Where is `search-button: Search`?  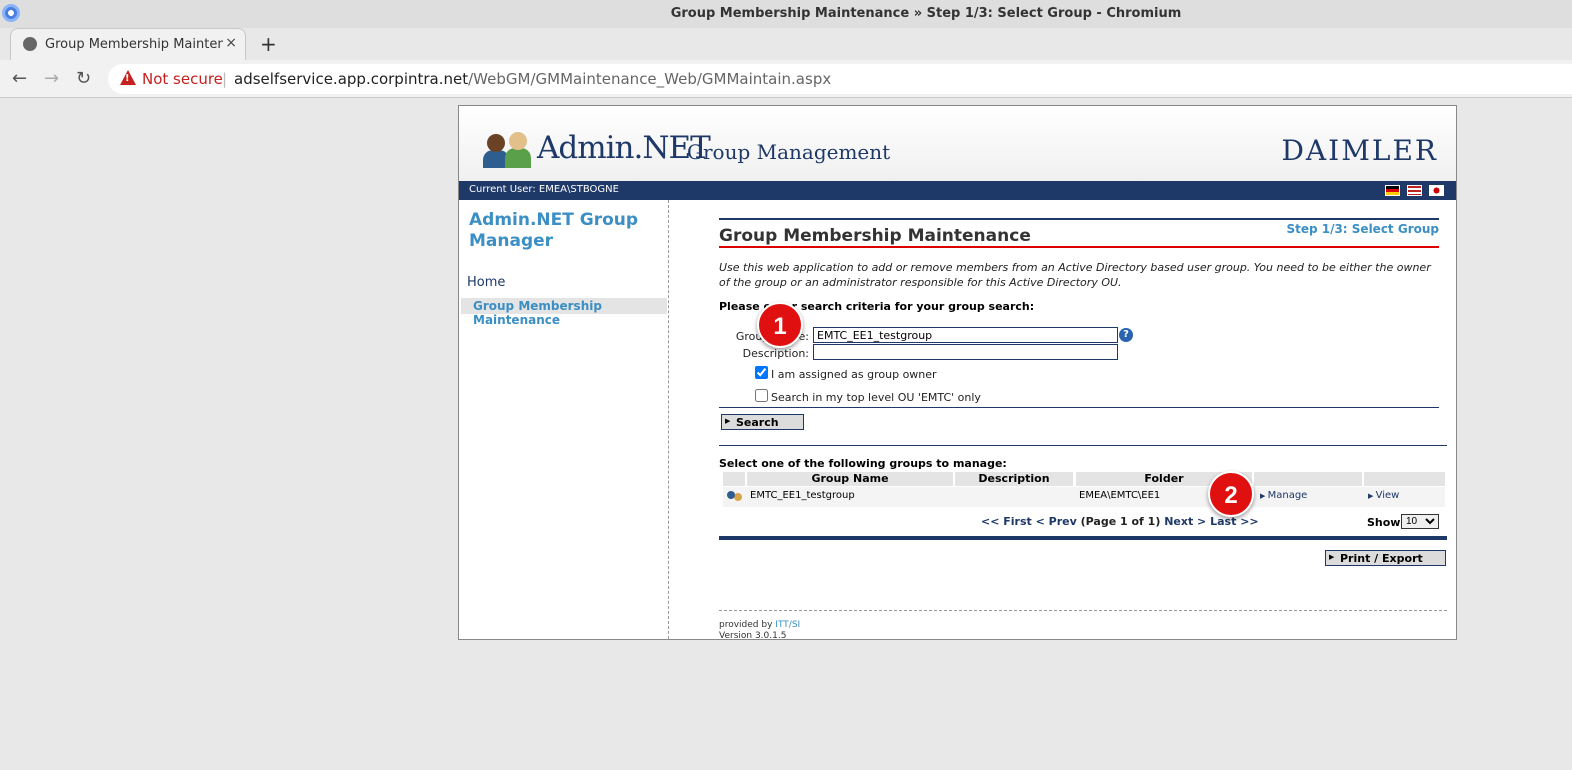
search-button: Search is located at coordinates (762, 422).